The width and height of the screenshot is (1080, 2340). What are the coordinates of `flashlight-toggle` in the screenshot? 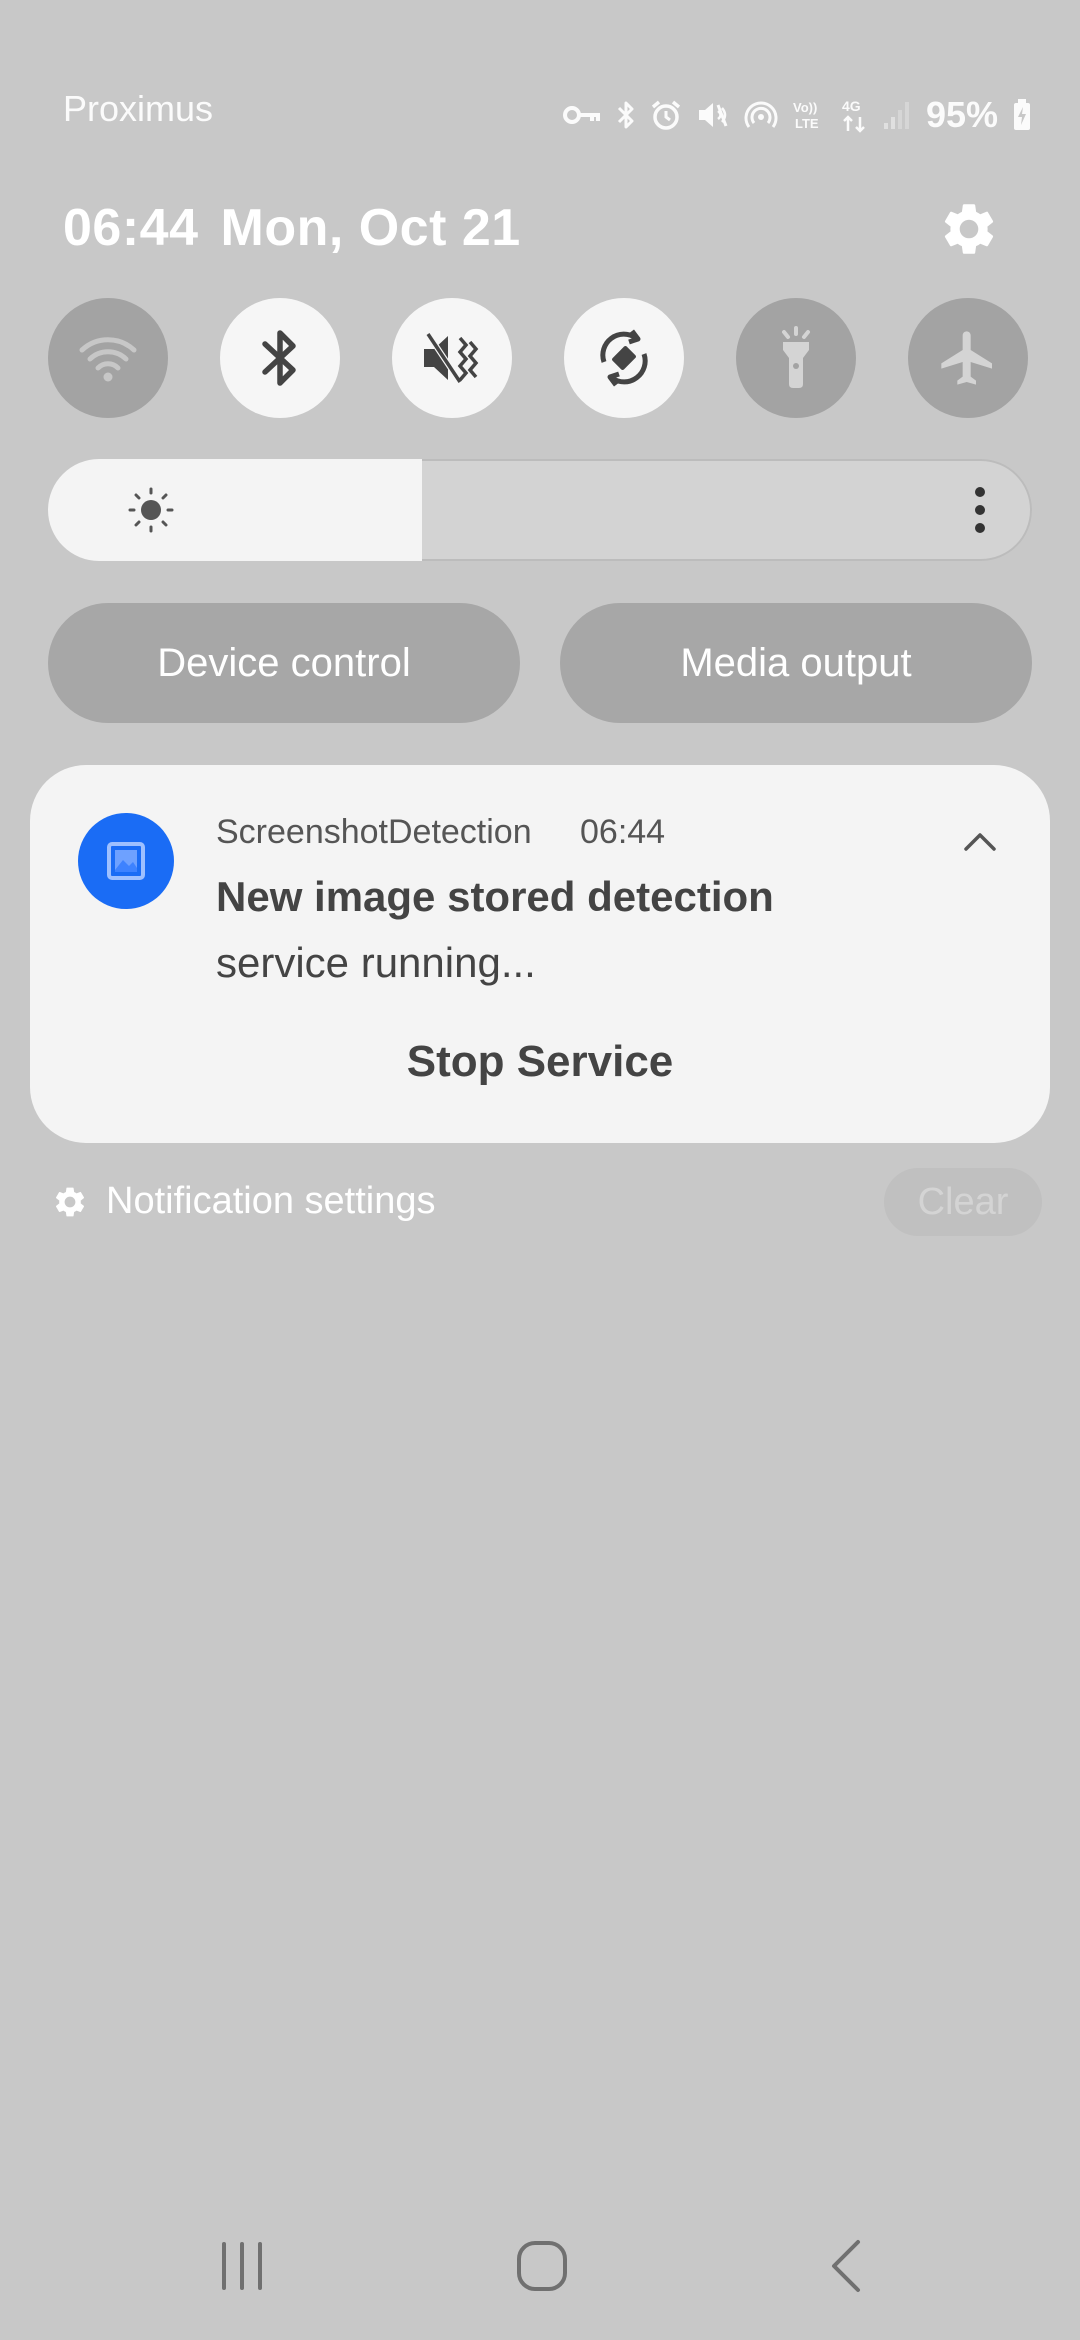 It's located at (796, 358).